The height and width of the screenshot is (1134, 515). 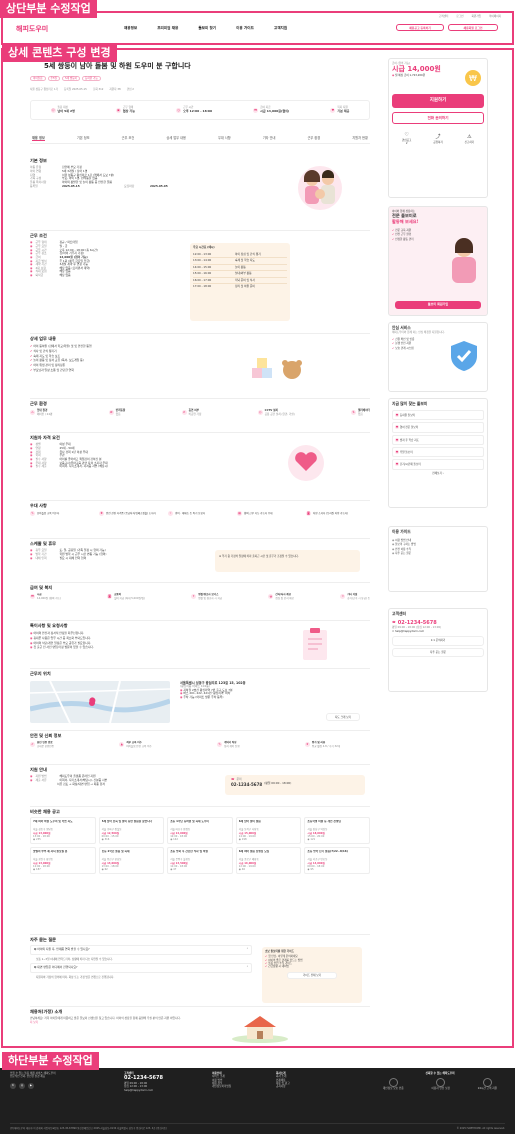 I want to click on tab-etc: 기타 안내, so click(x=269, y=138).